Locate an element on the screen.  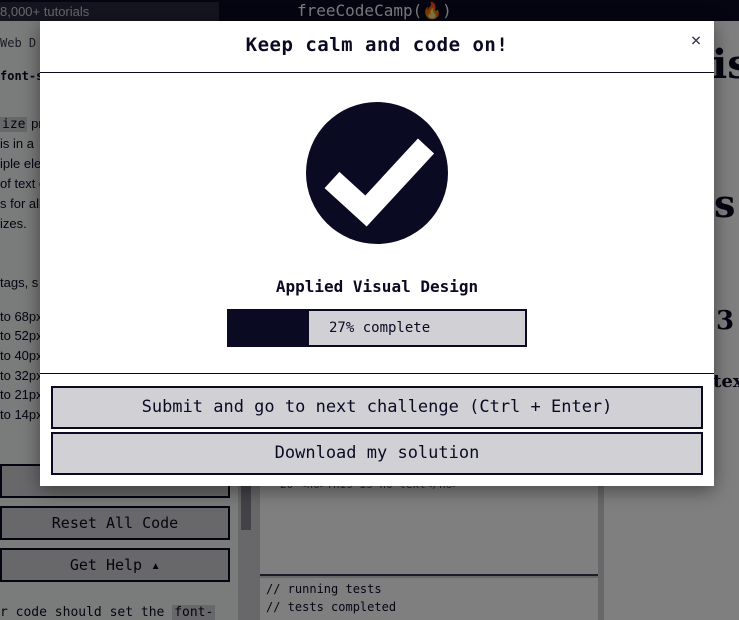
progress-label: 27% complete is located at coordinates (380, 328).